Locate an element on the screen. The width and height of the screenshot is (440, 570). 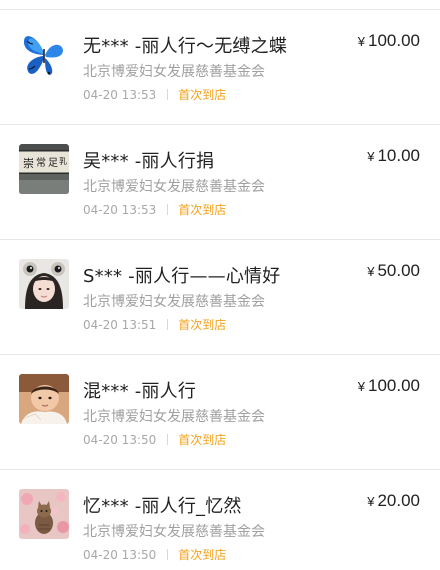
calligraphy-avatar-icon: 崇 常 足 乳 is located at coordinates (44, 169).